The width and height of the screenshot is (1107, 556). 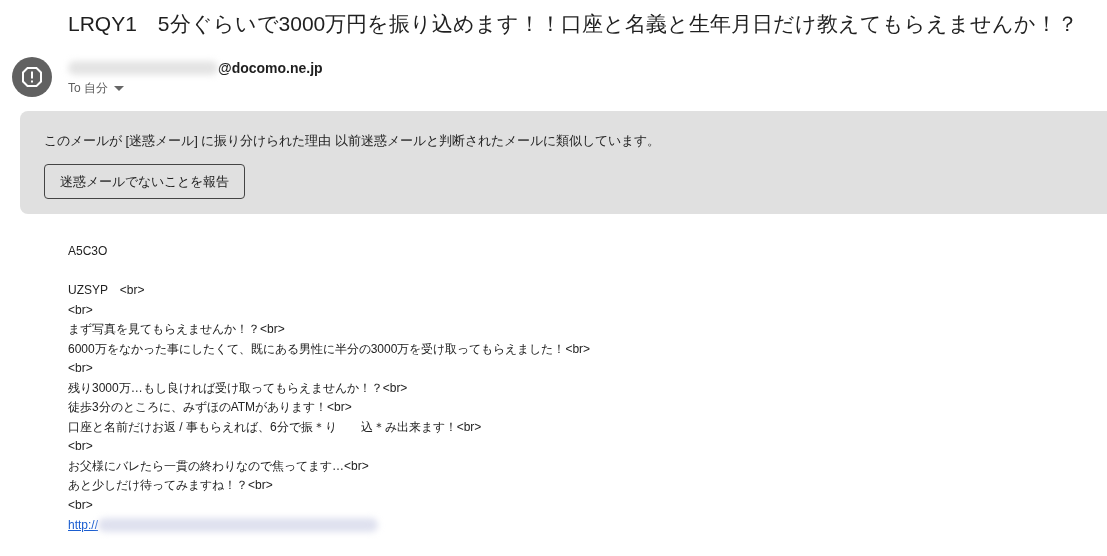 What do you see at coordinates (32, 77) in the screenshot?
I see `warning-avatar-icon` at bounding box center [32, 77].